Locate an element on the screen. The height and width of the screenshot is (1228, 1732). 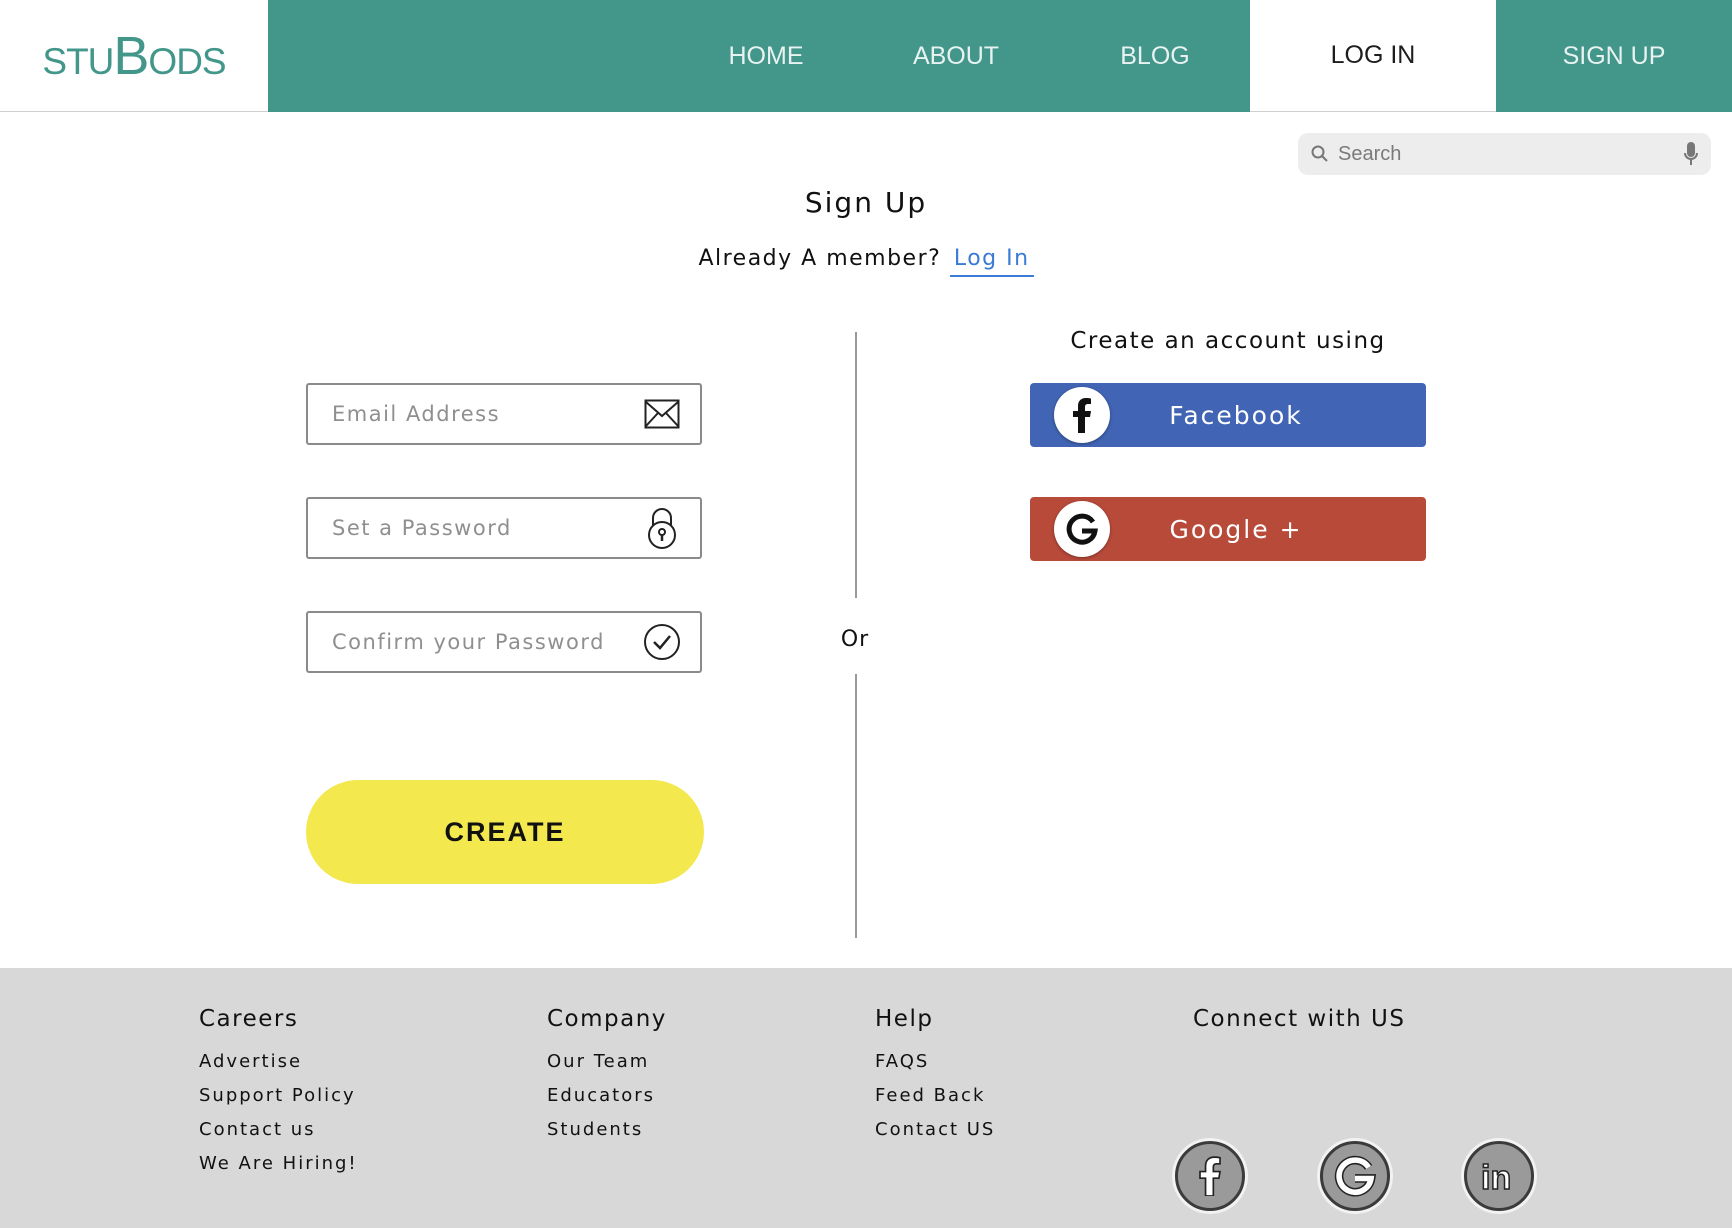
password-field is located at coordinates (504, 528).